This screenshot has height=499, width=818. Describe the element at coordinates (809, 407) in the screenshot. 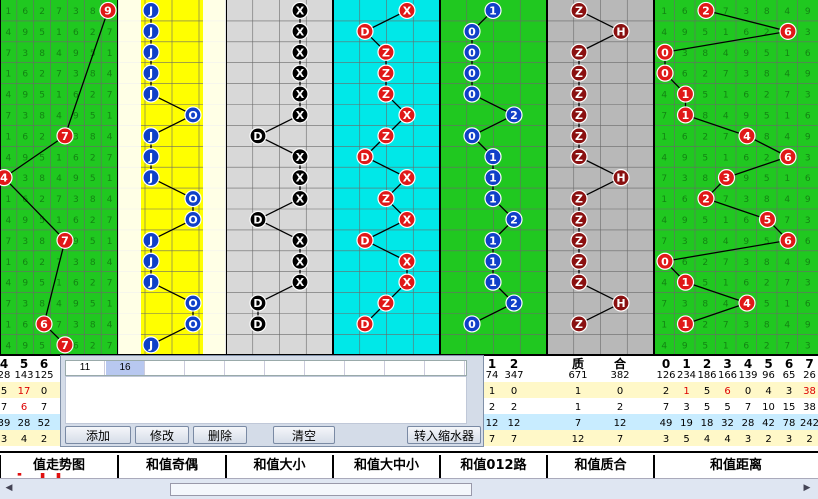

I see `stats-cell: 38` at that location.